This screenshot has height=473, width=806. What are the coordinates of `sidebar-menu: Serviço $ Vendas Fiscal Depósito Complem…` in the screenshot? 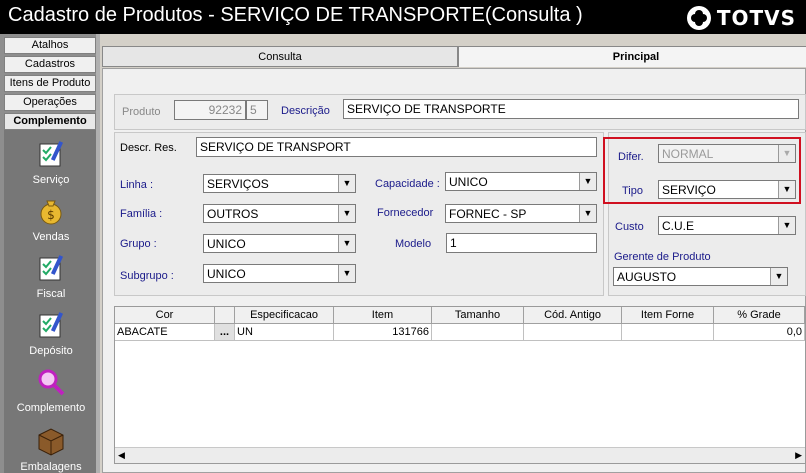 It's located at (51, 301).